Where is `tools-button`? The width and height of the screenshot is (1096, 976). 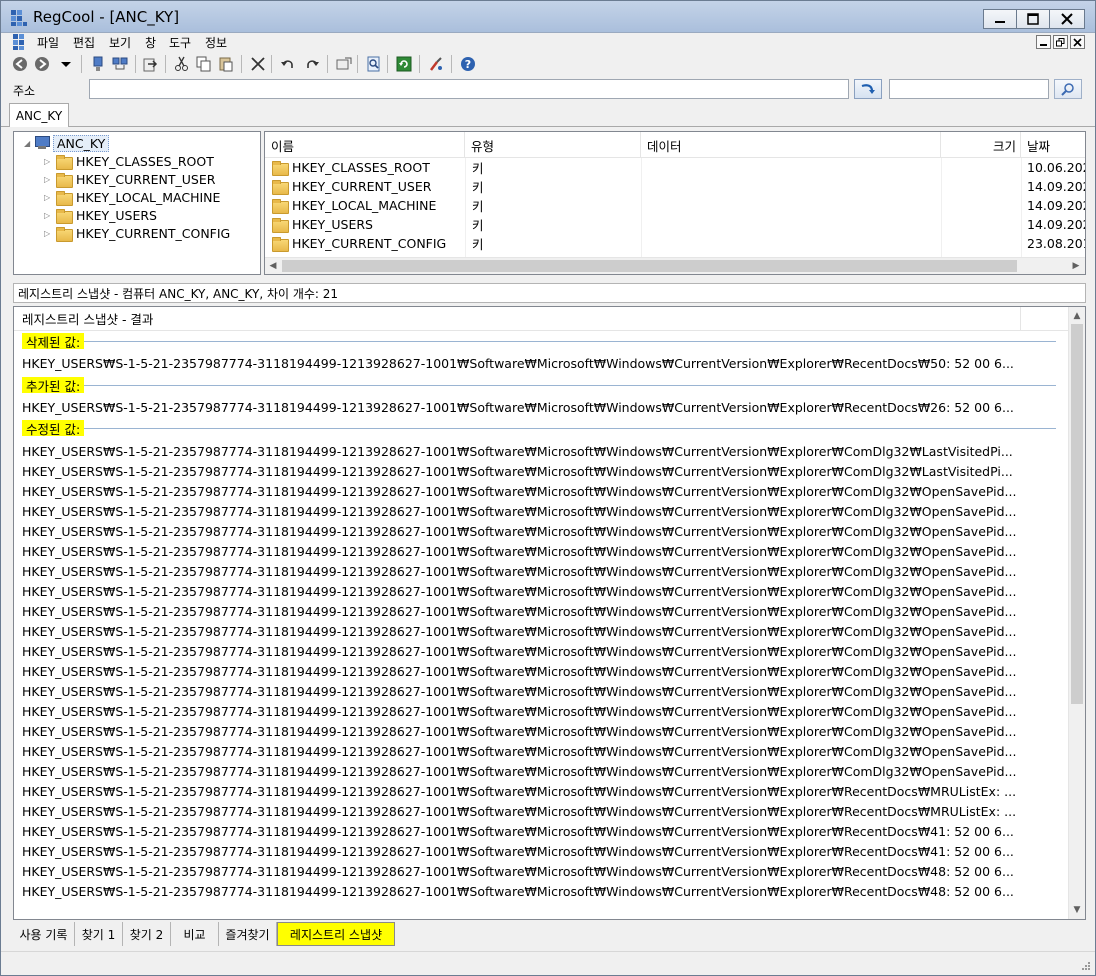 tools-button is located at coordinates (436, 64).